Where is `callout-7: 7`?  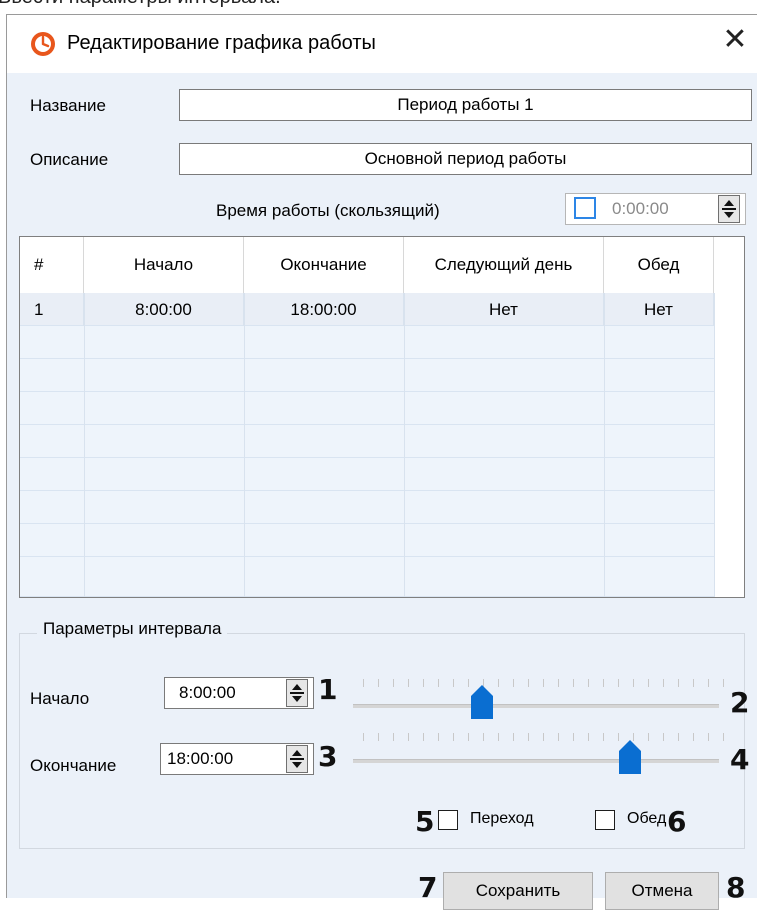 callout-7: 7 is located at coordinates (428, 887).